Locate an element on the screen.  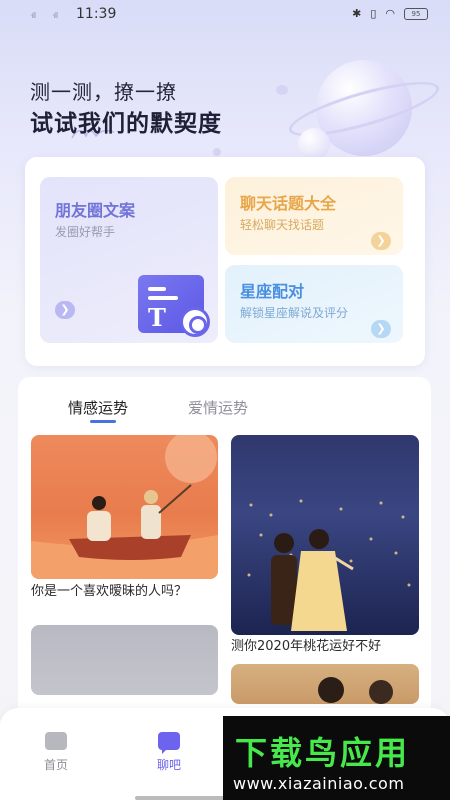
article-image-city is located at coordinates (325, 535).